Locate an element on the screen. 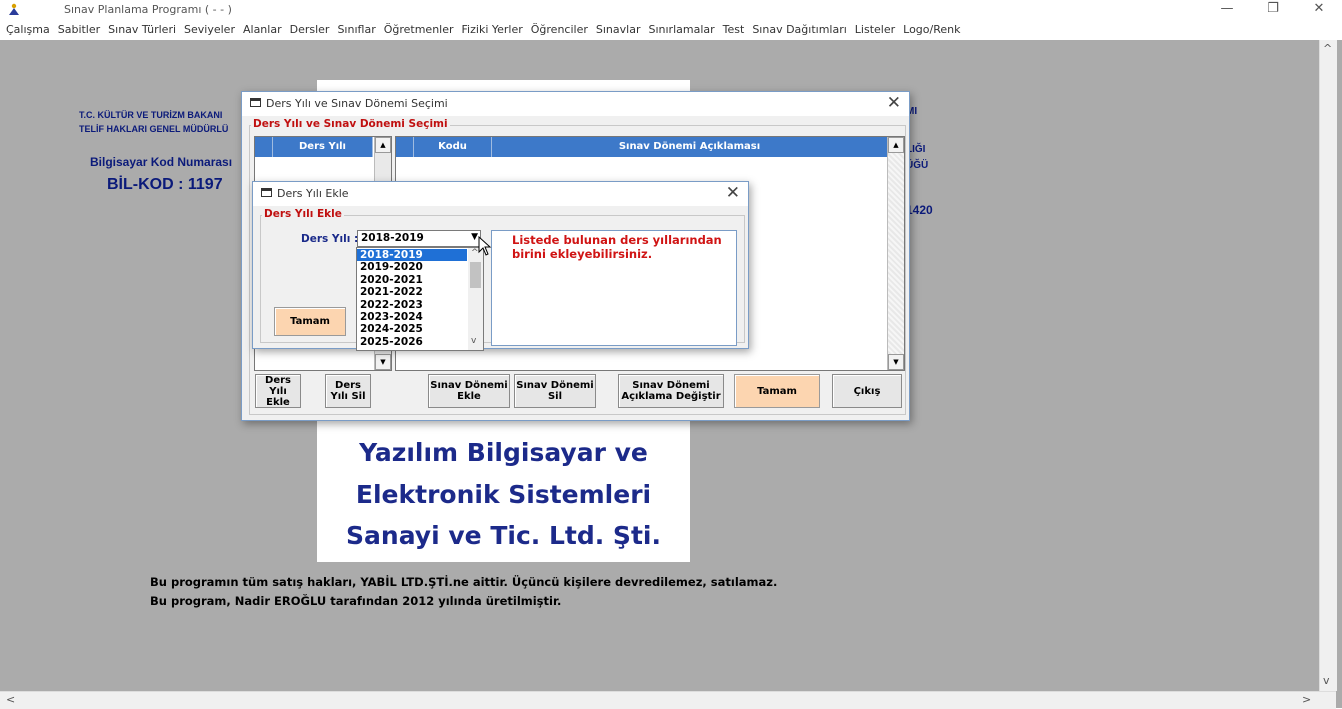 Image resolution: width=1342 pixels, height=709 pixels. minimize-button: — is located at coordinates (1227, 10).